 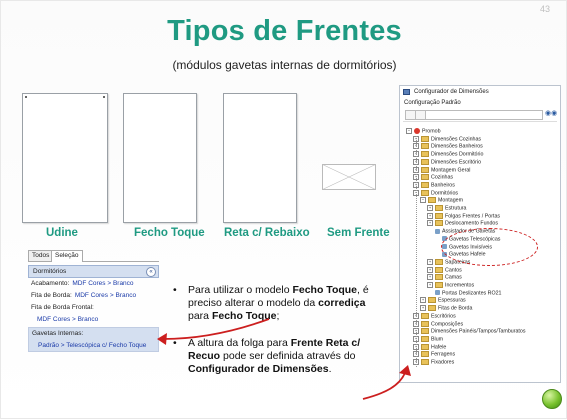 What do you see at coordinates (384, 386) in the screenshot?
I see `arrow-to-dialog` at bounding box center [384, 386].